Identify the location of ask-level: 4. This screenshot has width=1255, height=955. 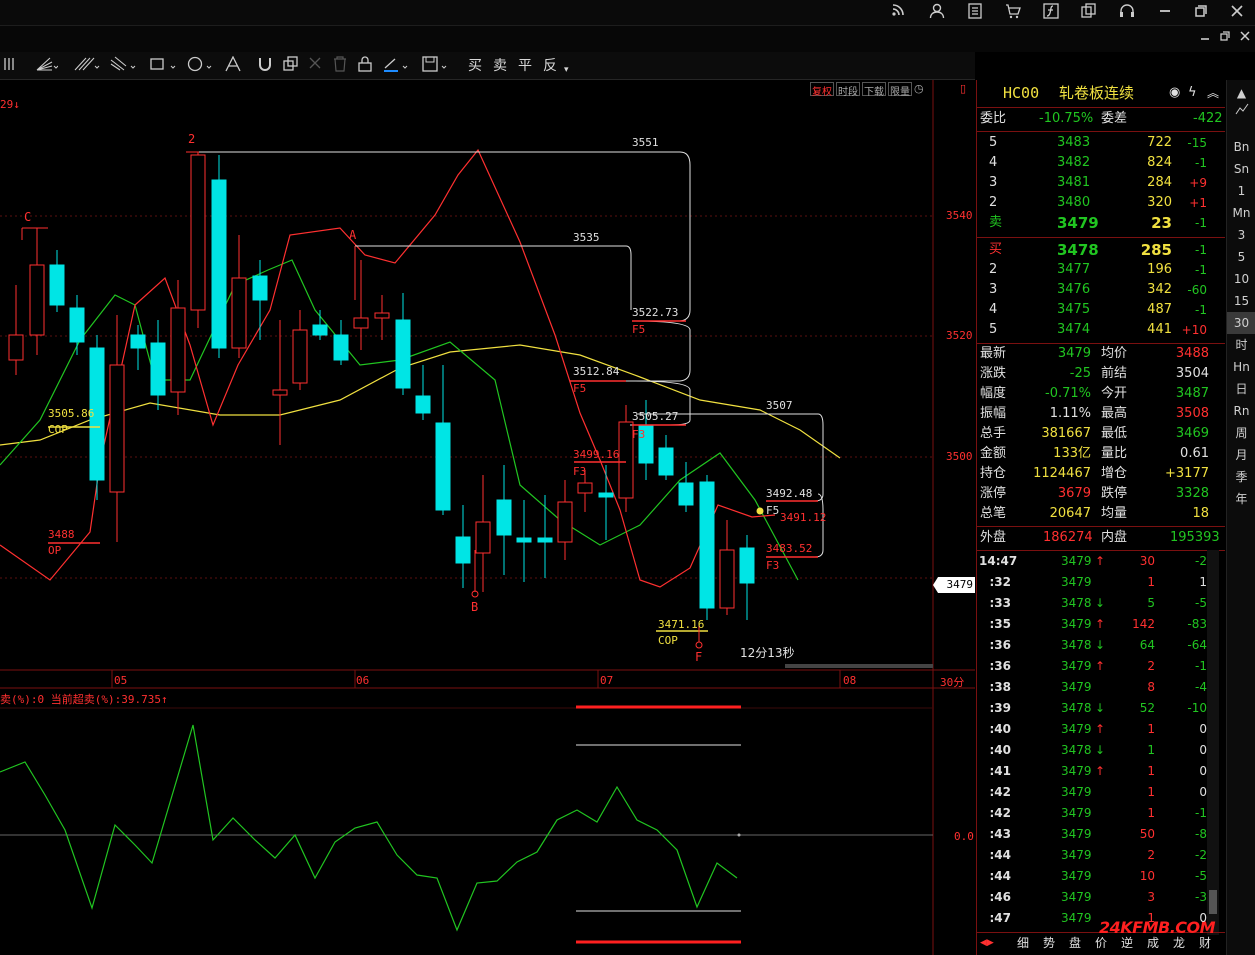
(993, 162).